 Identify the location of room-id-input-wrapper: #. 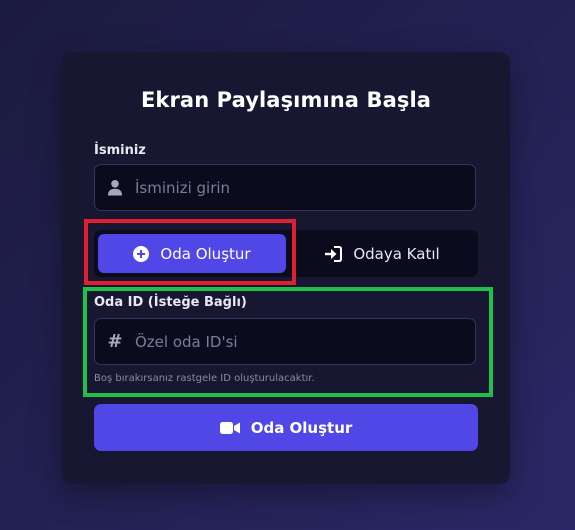
(285, 341).